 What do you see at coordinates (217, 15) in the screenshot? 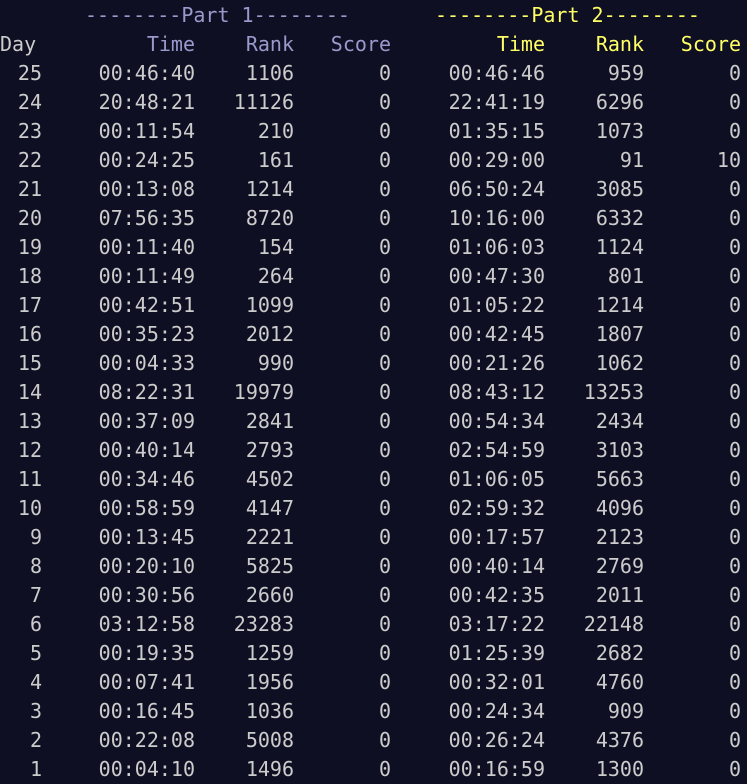
I see `part1-banner: --------Part 1--------` at bounding box center [217, 15].